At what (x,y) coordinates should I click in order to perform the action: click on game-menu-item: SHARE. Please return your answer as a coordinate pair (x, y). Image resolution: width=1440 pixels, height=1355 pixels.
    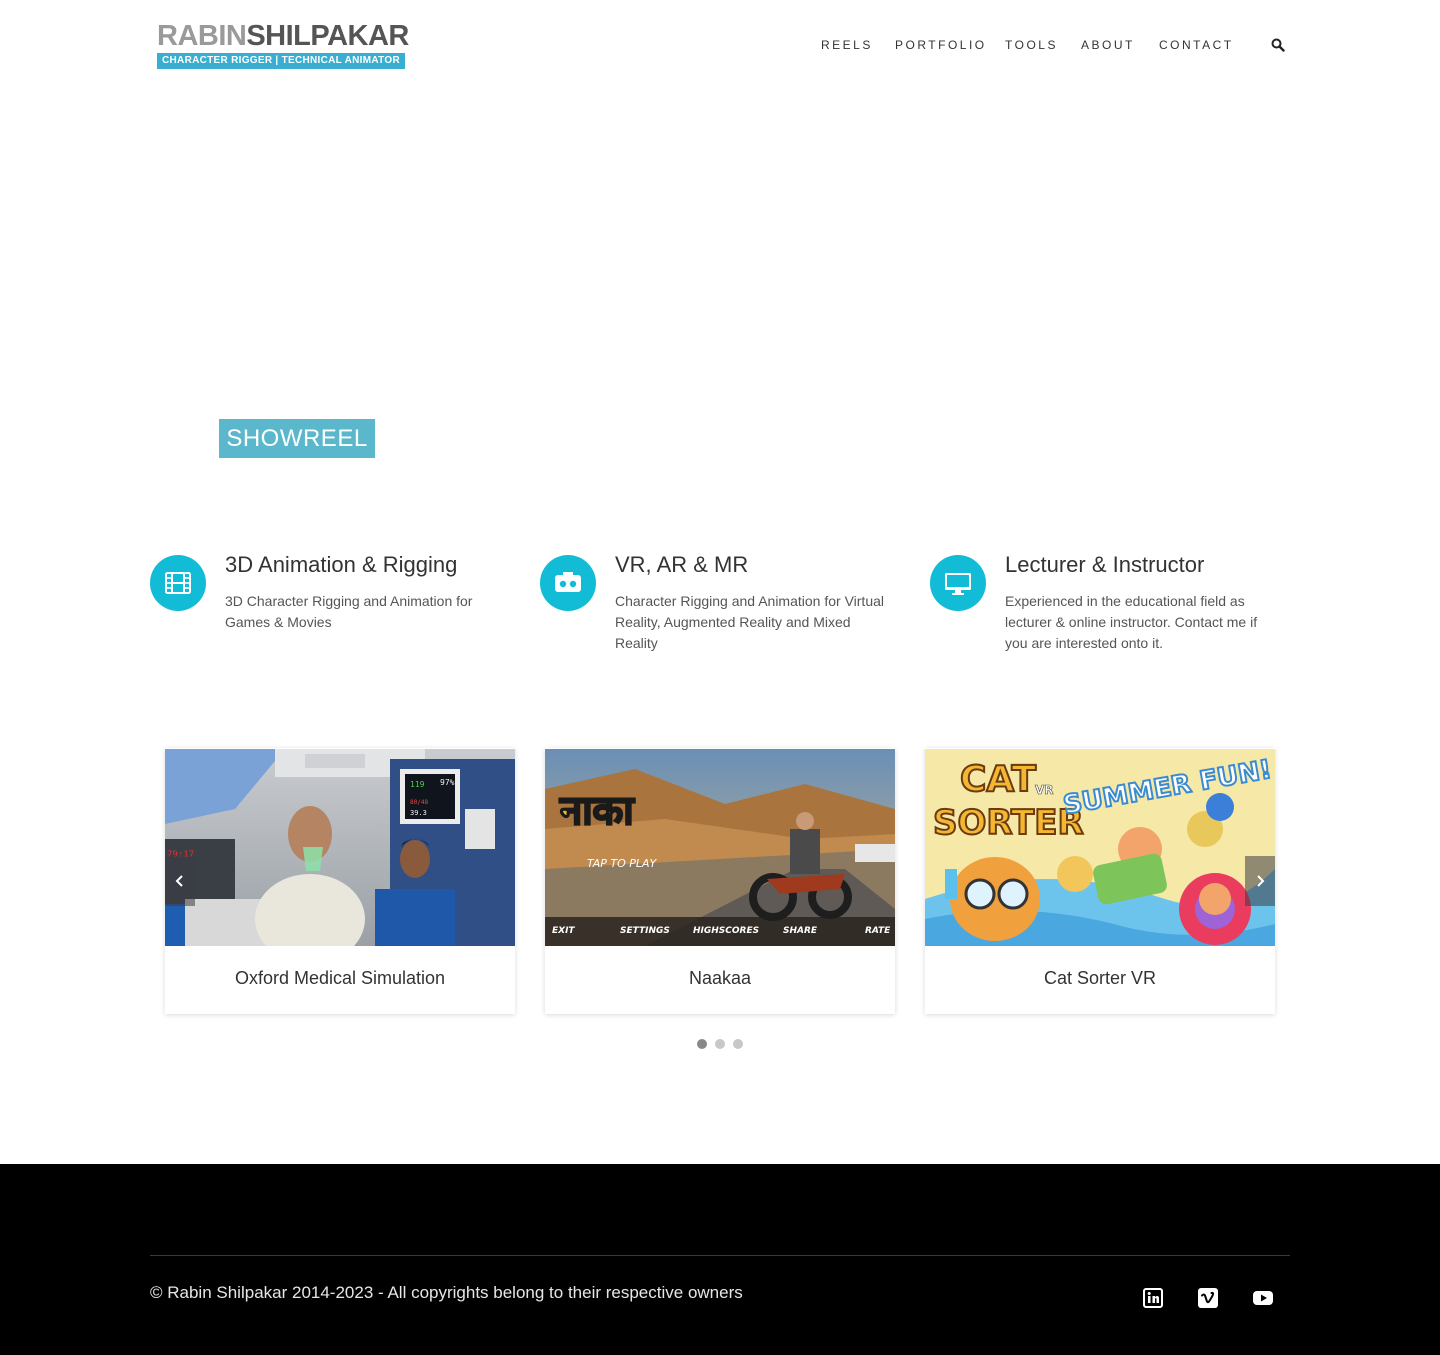
    Looking at the image, I should click on (800, 931).